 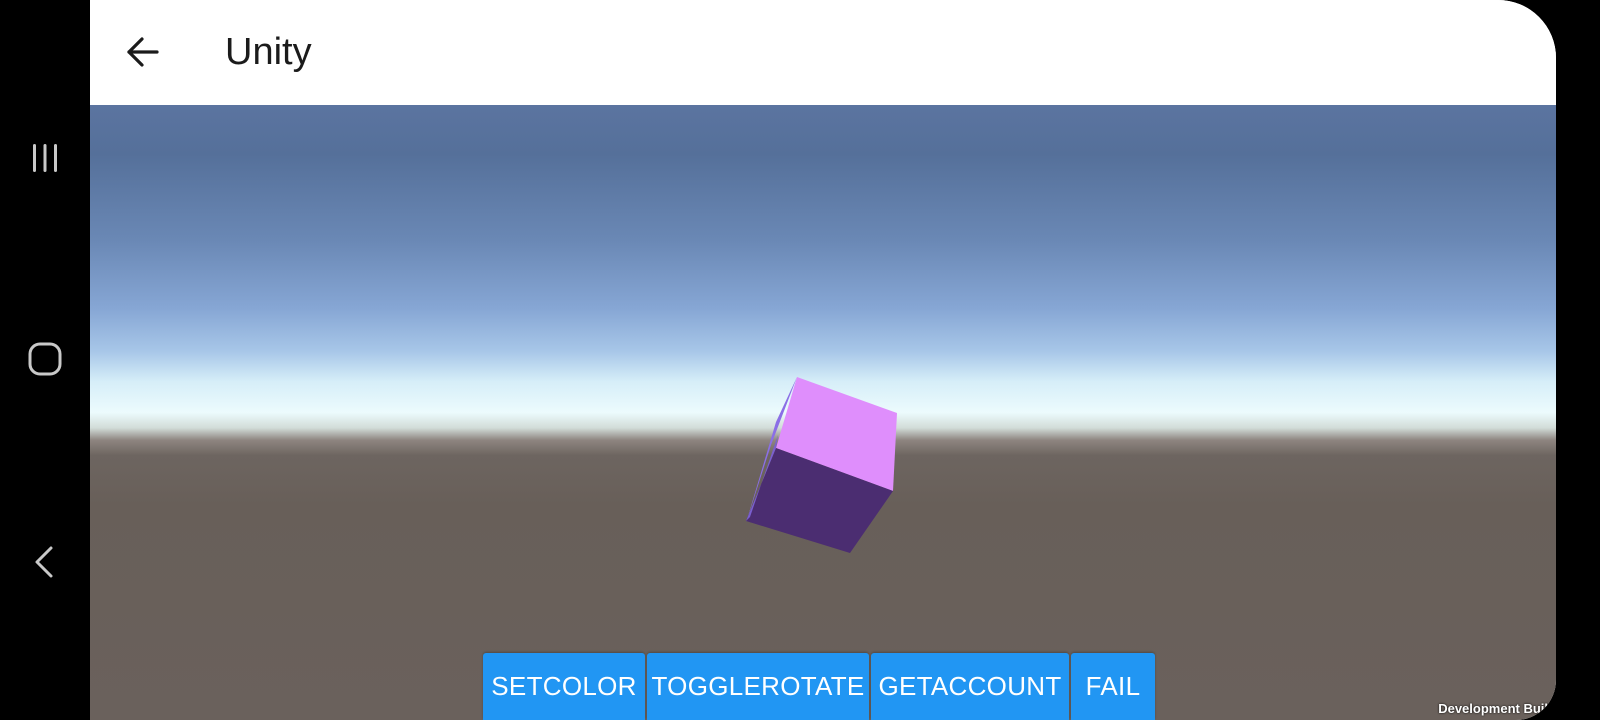 I want to click on arrow-back-icon, so click(x=143, y=52).